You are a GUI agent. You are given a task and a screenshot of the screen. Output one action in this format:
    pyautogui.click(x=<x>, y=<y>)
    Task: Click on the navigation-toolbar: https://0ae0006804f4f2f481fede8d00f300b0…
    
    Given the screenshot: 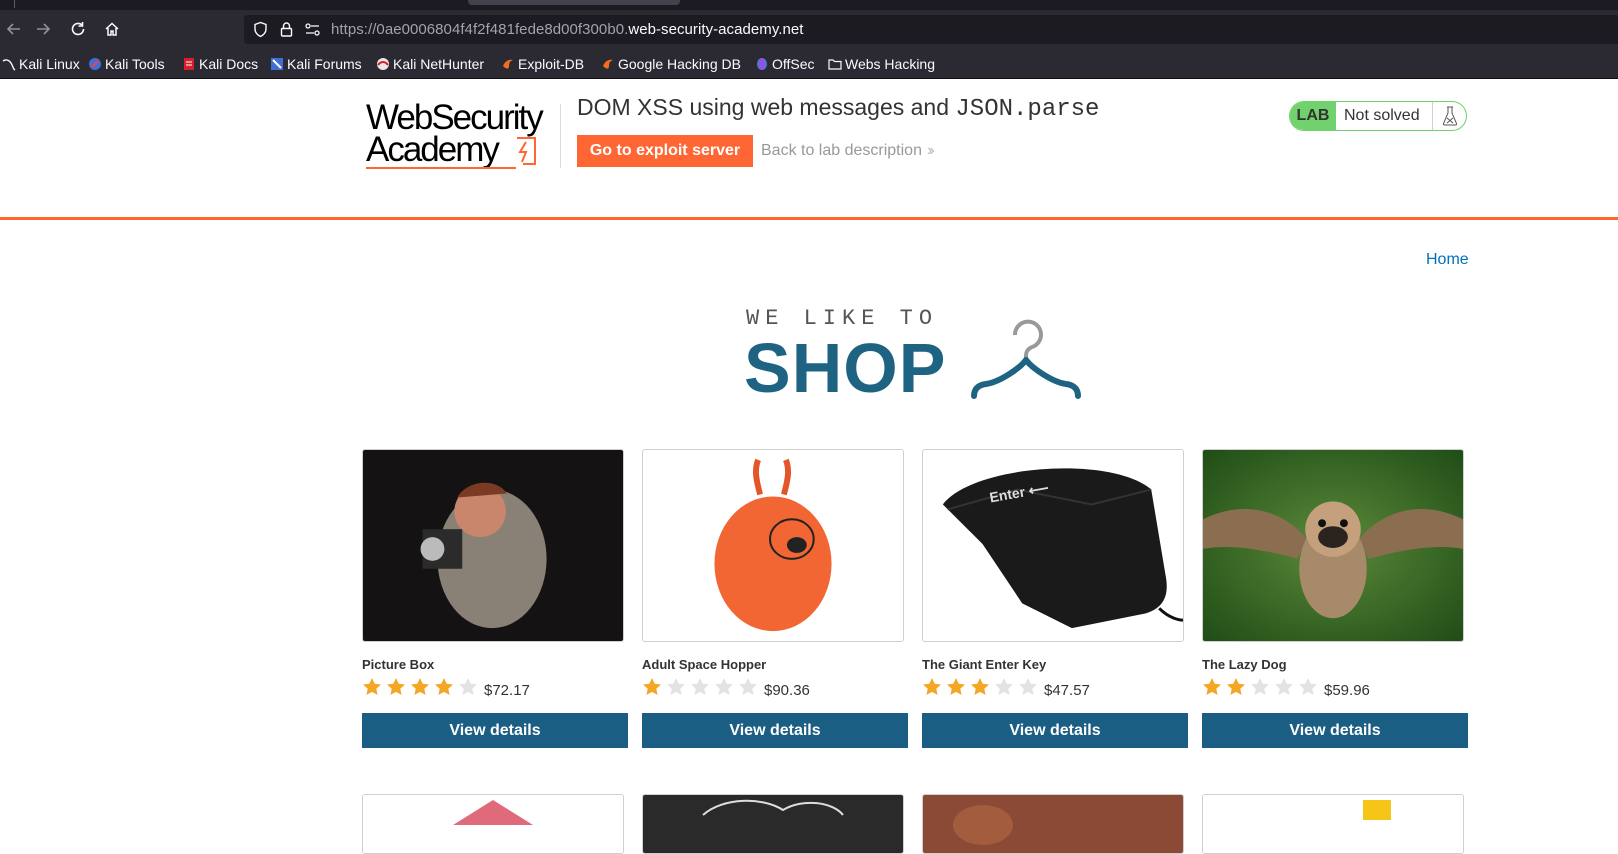 What is the action you would take?
    pyautogui.click(x=809, y=29)
    